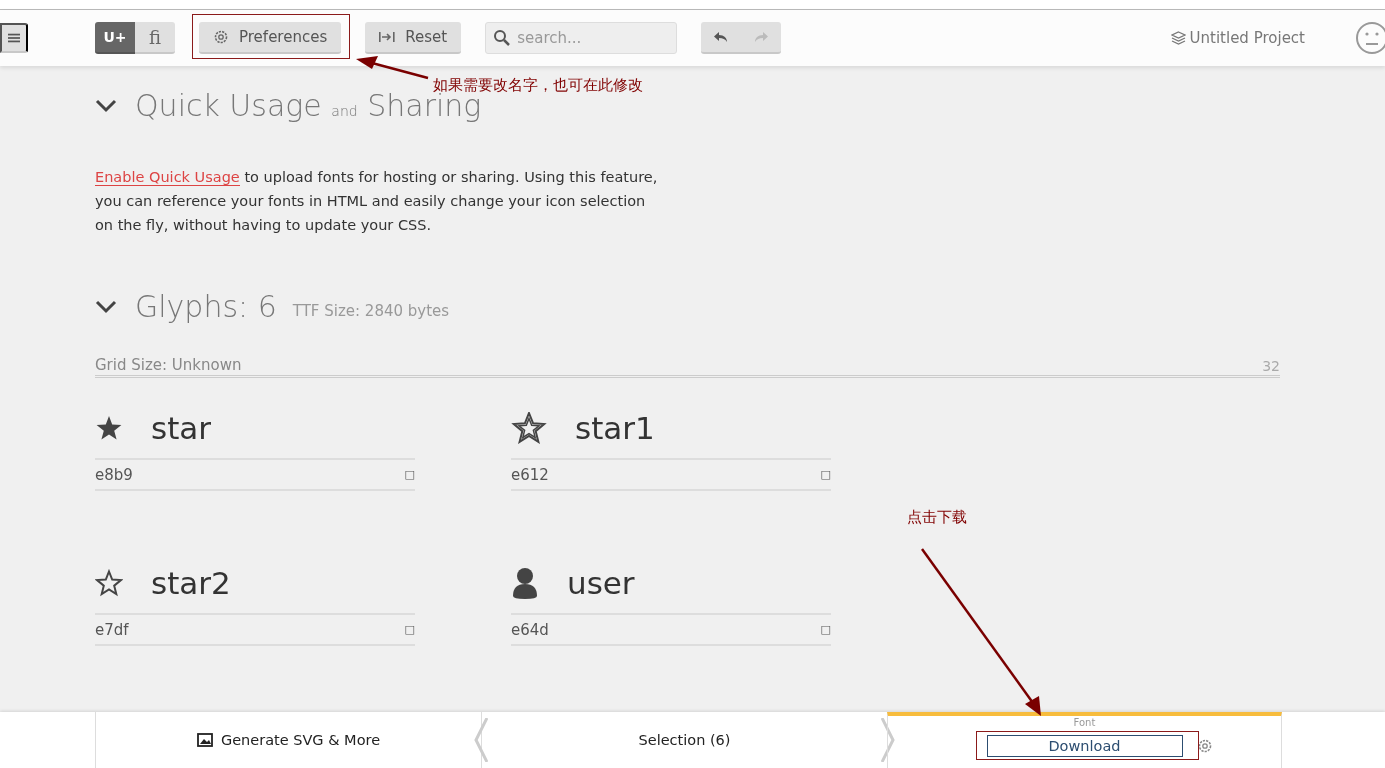 Image resolution: width=1385 pixels, height=768 pixels. Describe the element at coordinates (155, 38) in the screenshot. I see `mode-toggle-button: ﬁ` at that location.